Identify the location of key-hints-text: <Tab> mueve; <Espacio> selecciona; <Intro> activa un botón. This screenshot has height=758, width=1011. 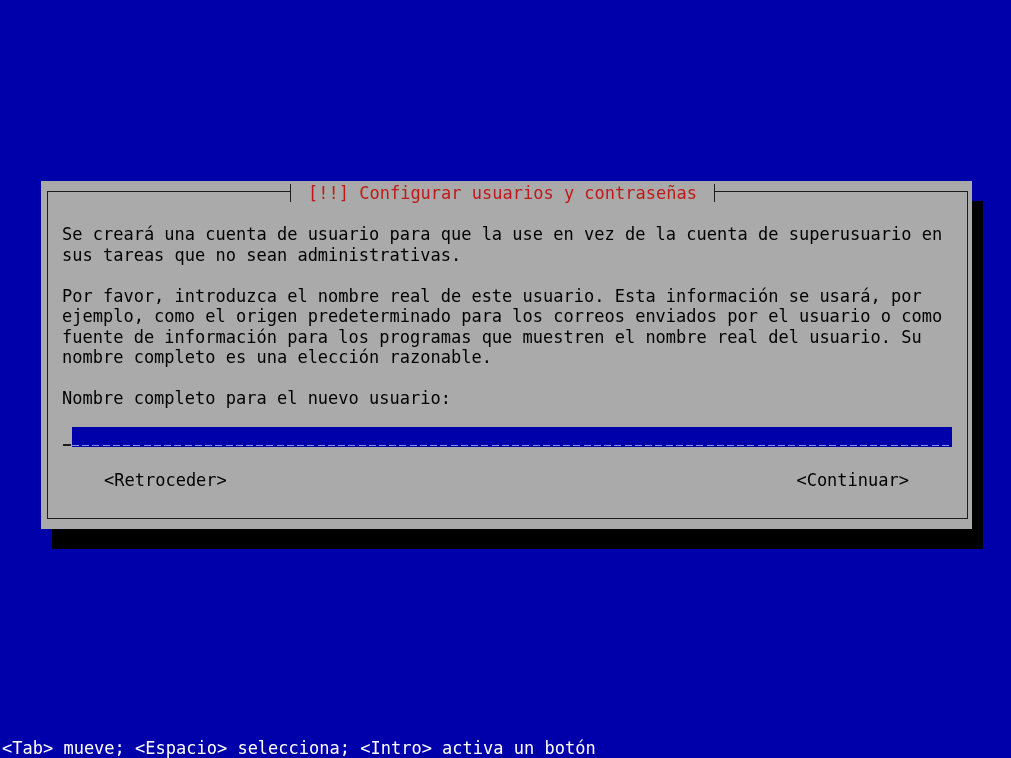
(299, 747).